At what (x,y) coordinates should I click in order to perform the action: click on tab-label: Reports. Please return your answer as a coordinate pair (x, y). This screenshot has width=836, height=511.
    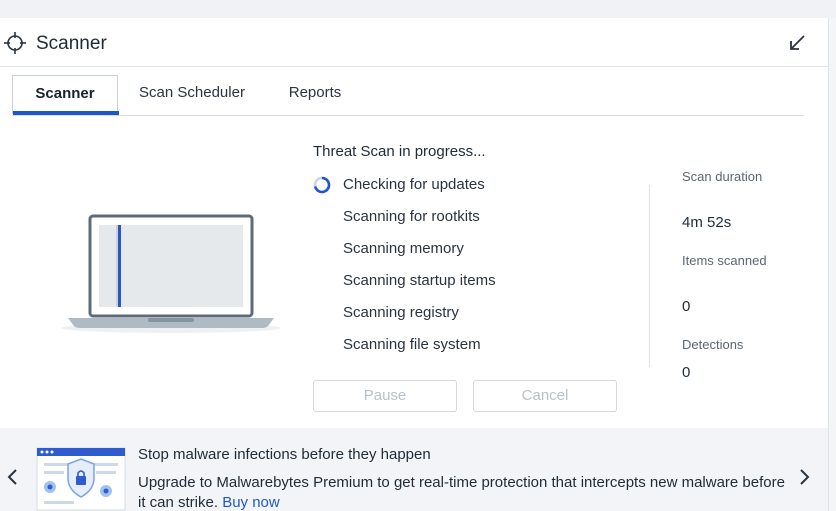
    Looking at the image, I should click on (315, 92).